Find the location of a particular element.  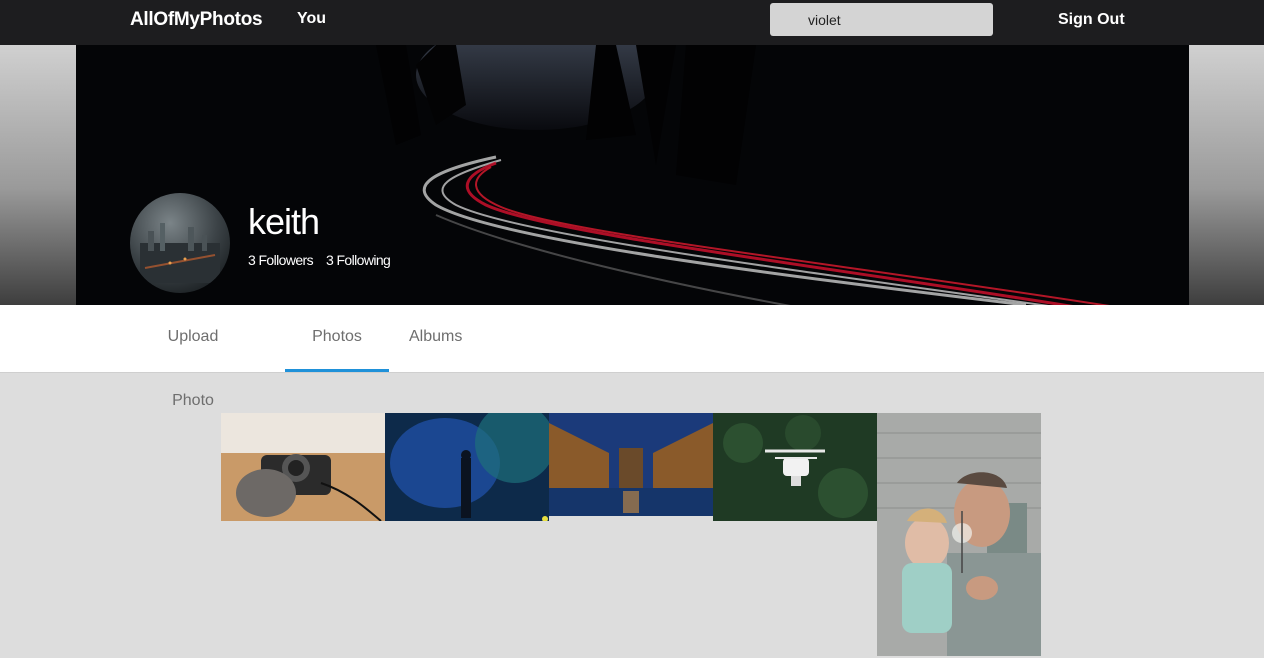

photo-camera-image is located at coordinates (303, 467).